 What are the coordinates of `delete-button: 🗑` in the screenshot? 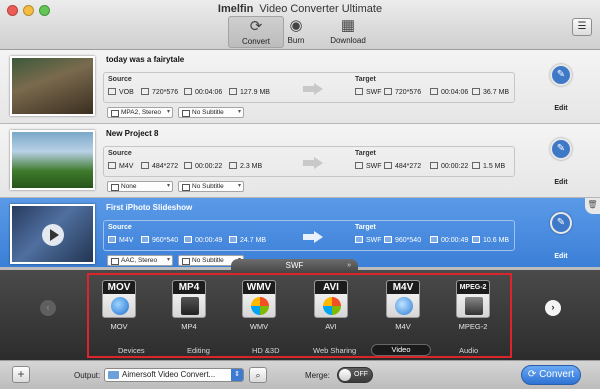 It's located at (592, 206).